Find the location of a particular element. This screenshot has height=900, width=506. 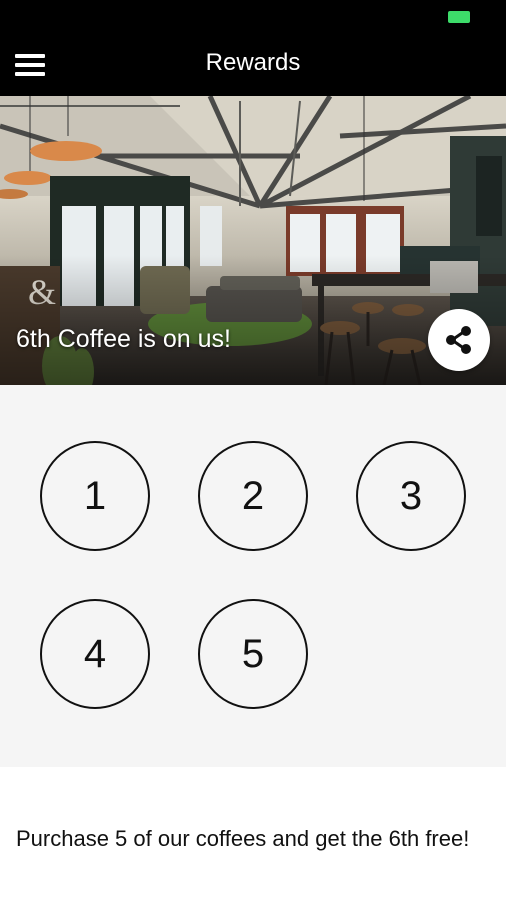

stamp-5: 5 is located at coordinates (253, 654).